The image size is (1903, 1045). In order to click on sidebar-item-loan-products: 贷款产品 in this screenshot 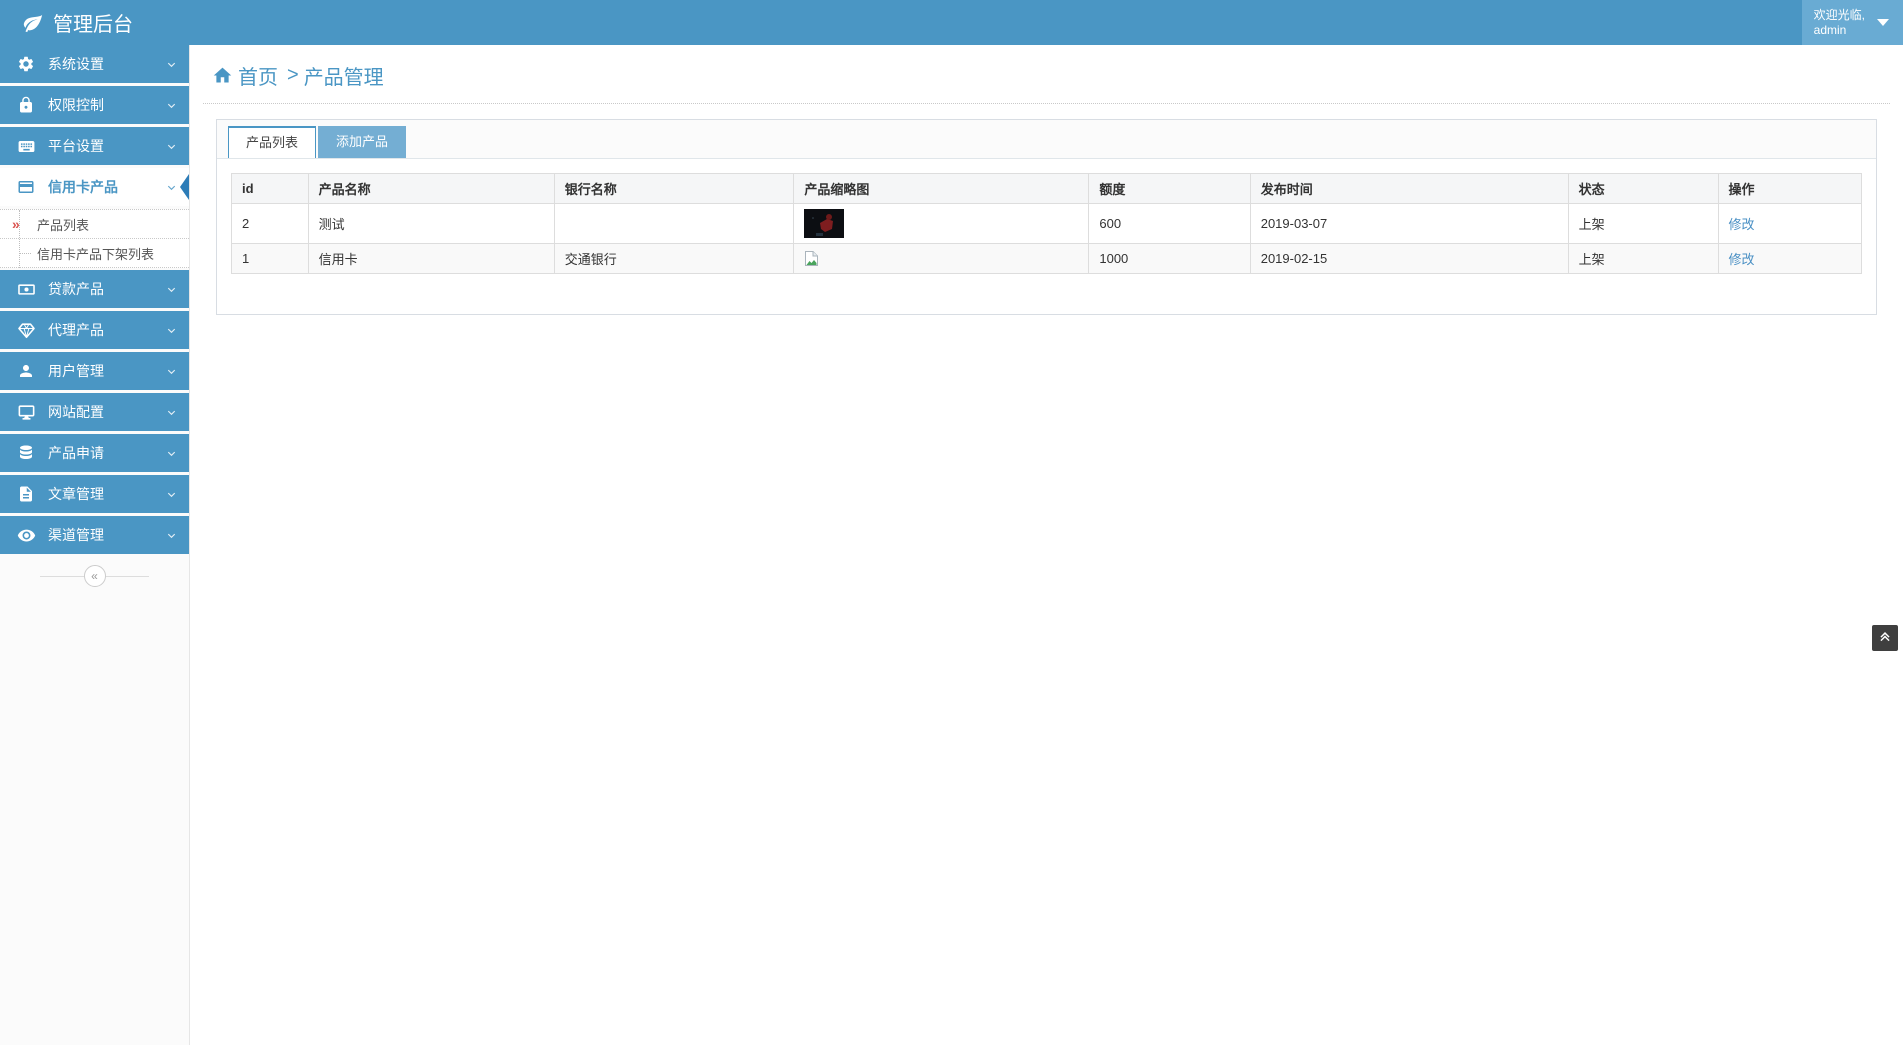, I will do `click(94, 289)`.